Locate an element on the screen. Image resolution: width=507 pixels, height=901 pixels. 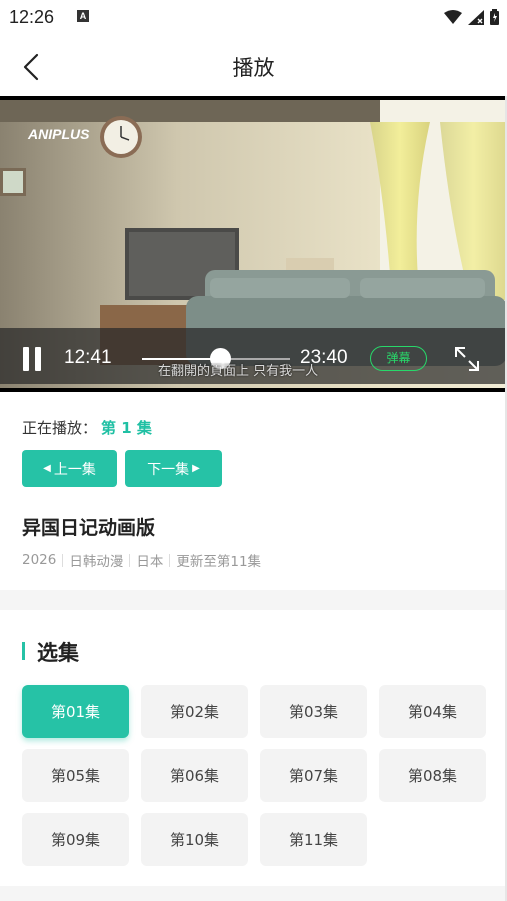
episode-item: 第05集 is located at coordinates (75, 775).